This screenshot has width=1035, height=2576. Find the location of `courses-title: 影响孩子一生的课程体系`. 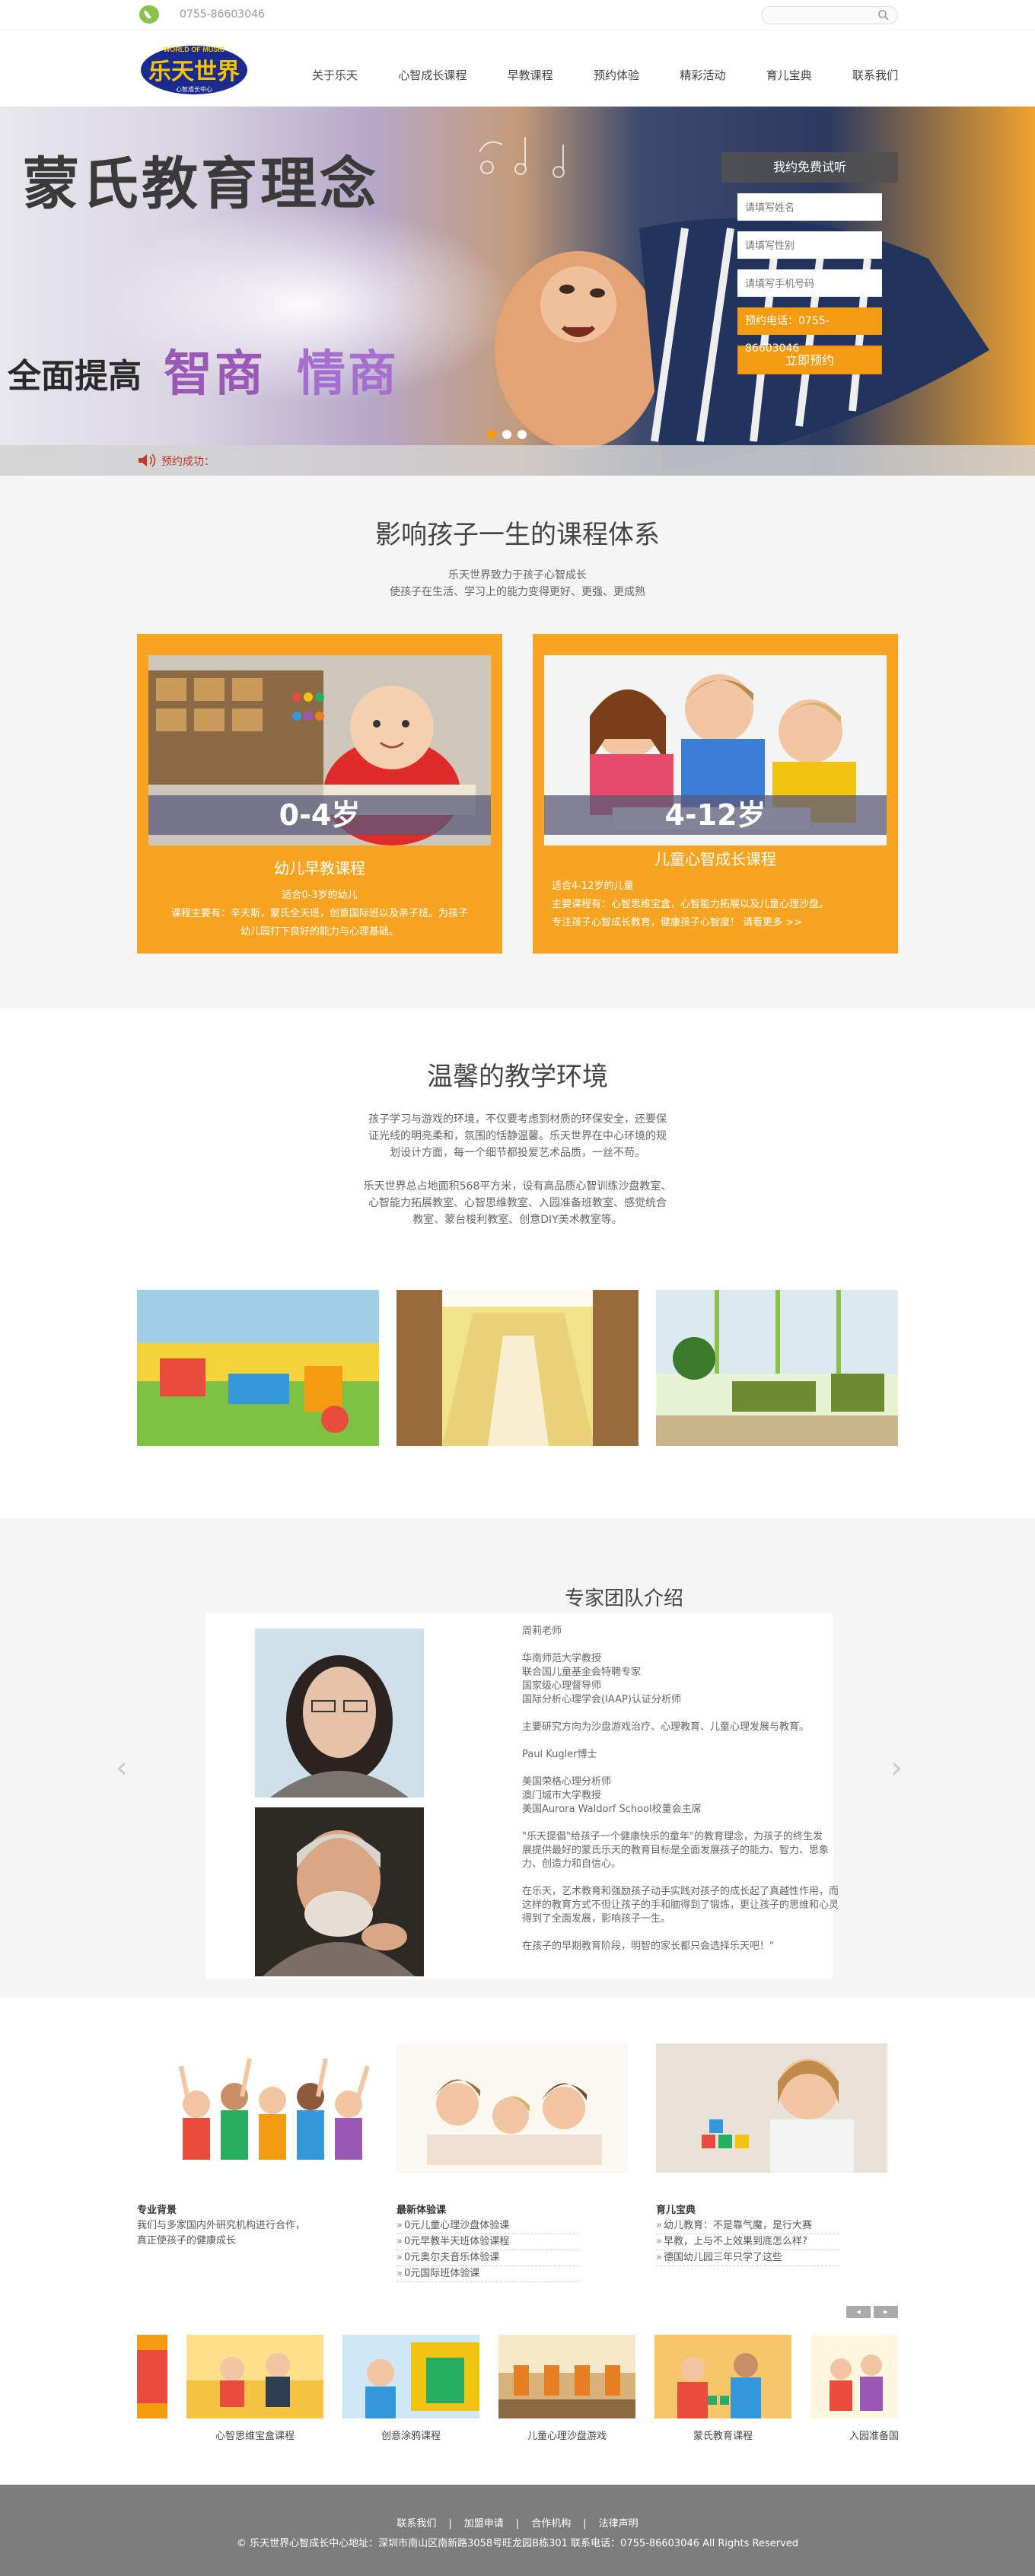

courses-title: 影响孩子一生的课程体系 is located at coordinates (517, 535).